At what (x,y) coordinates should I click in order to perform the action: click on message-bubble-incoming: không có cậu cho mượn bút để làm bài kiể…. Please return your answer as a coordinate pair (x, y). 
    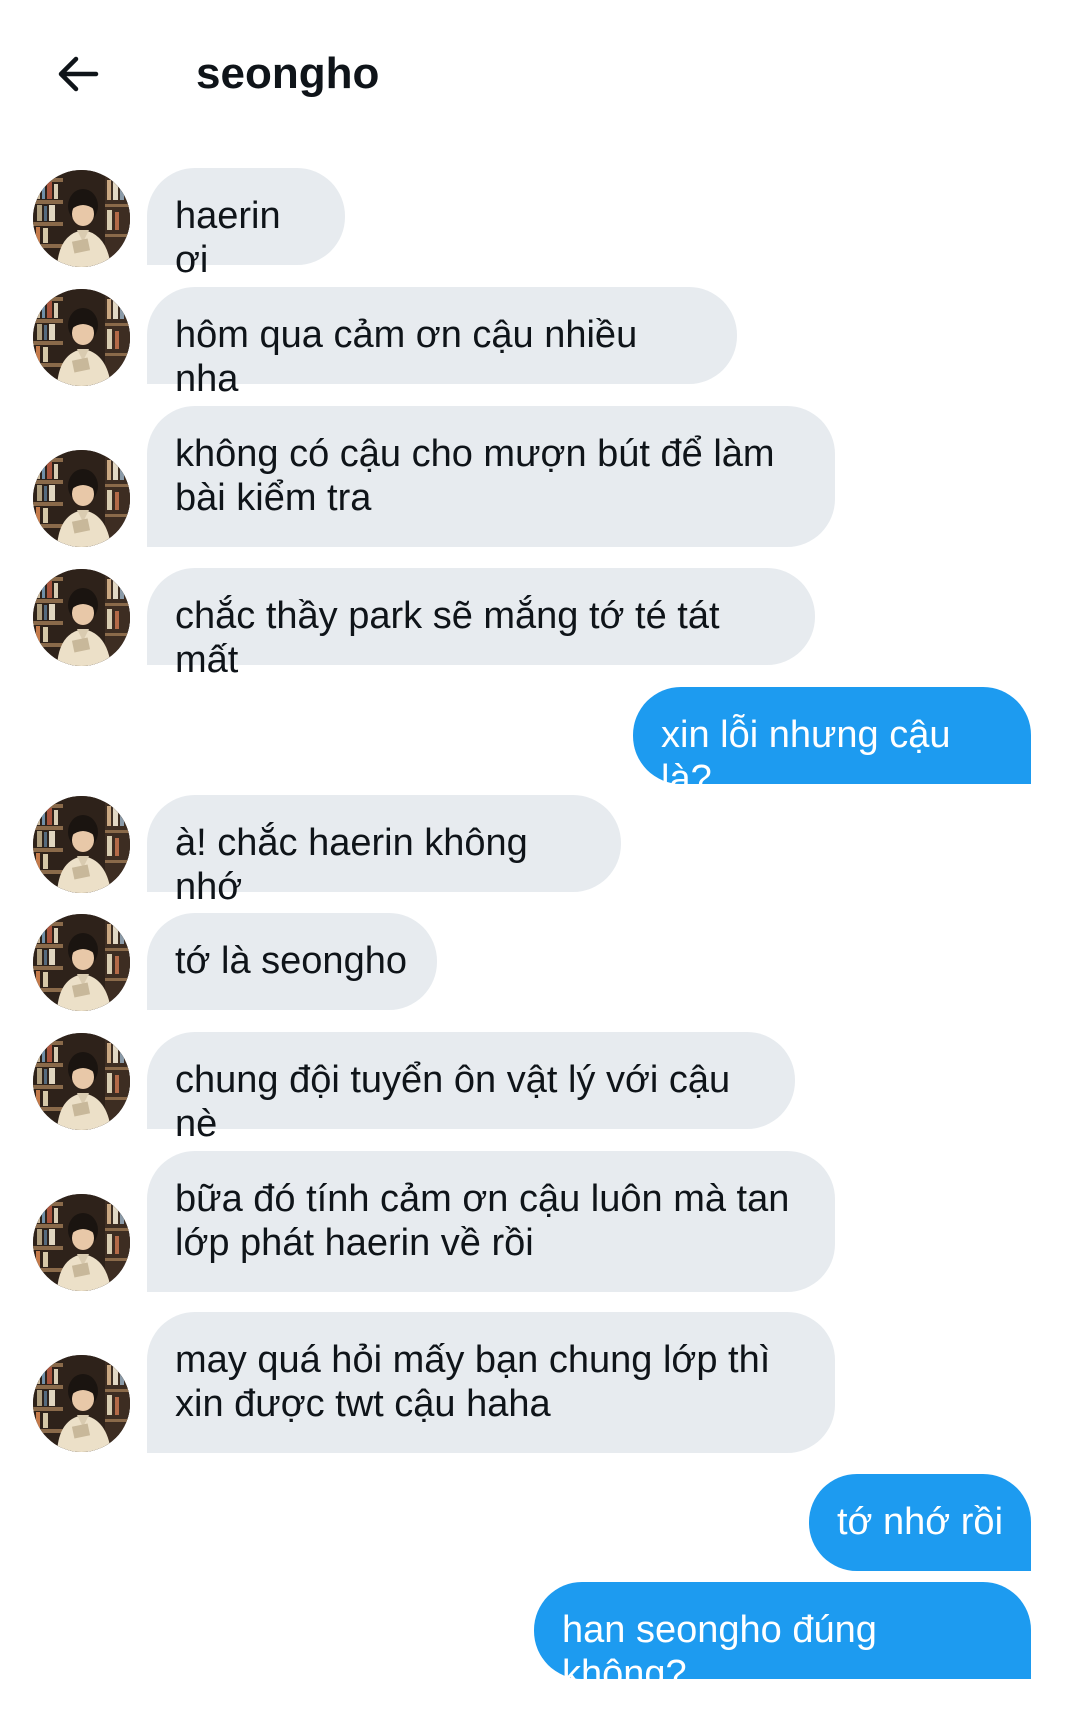
    Looking at the image, I should click on (491, 476).